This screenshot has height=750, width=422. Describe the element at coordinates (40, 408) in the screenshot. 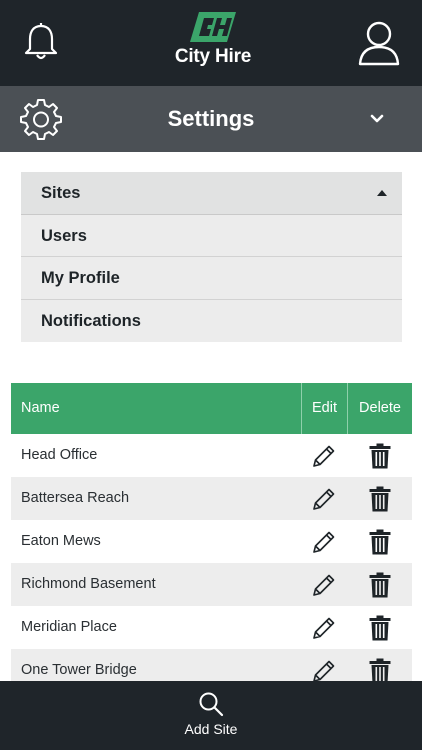

I see `column-header-name: Name` at that location.